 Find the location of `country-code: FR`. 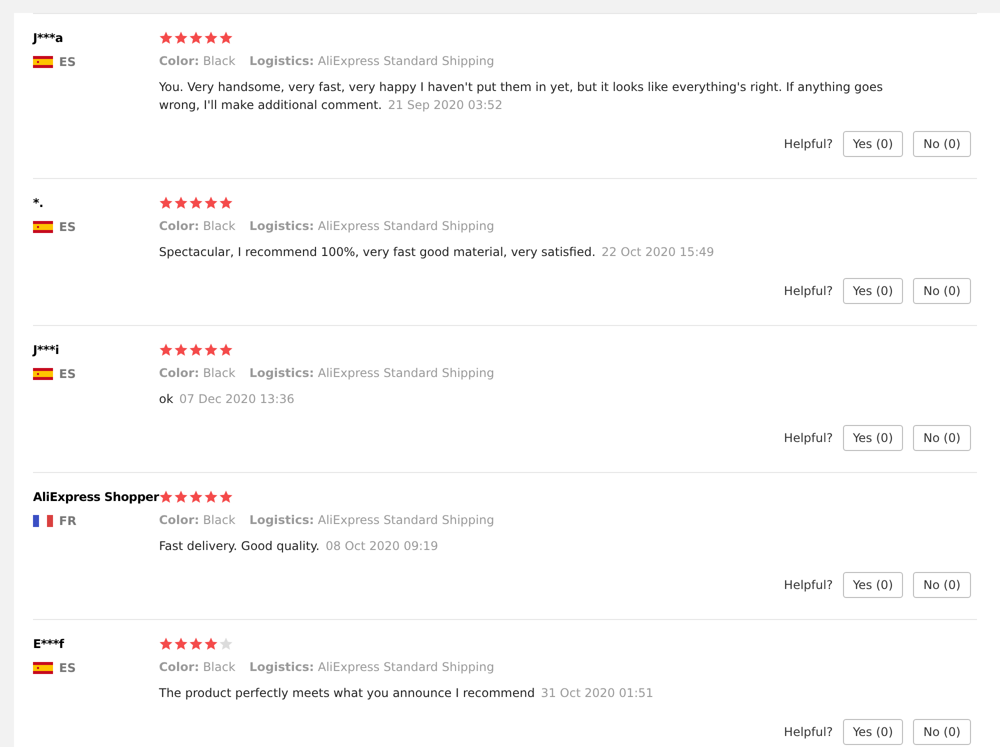

country-code: FR is located at coordinates (67, 521).